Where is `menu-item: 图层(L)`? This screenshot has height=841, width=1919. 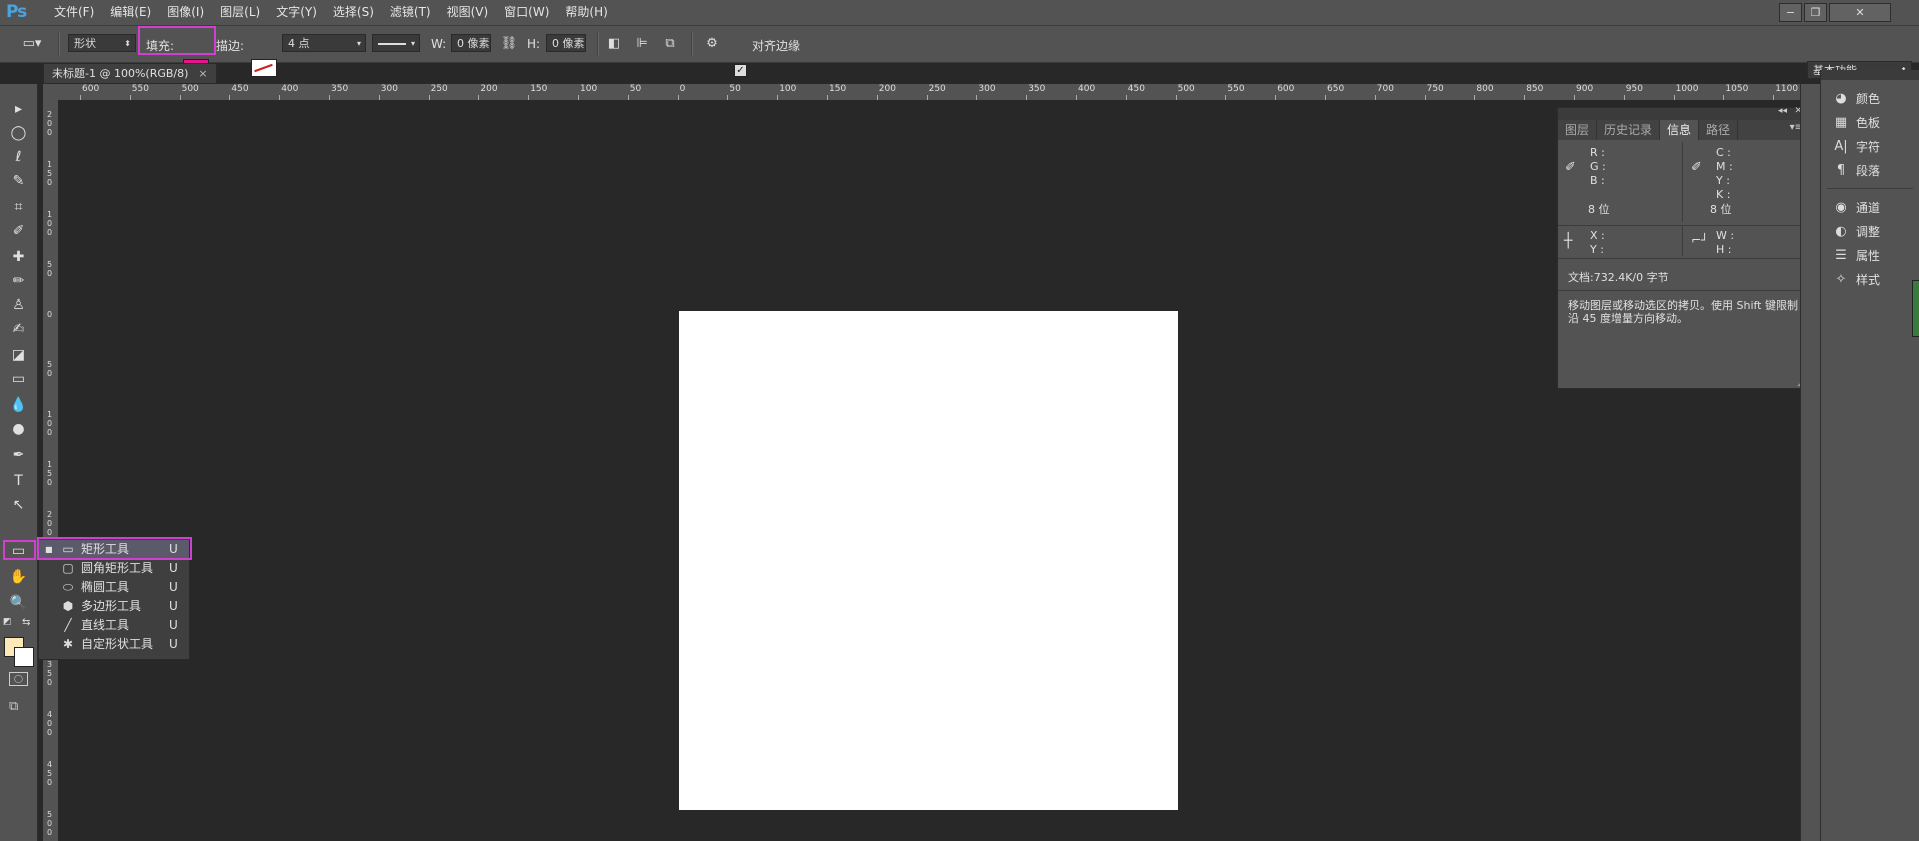 menu-item: 图层(L) is located at coordinates (240, 12).